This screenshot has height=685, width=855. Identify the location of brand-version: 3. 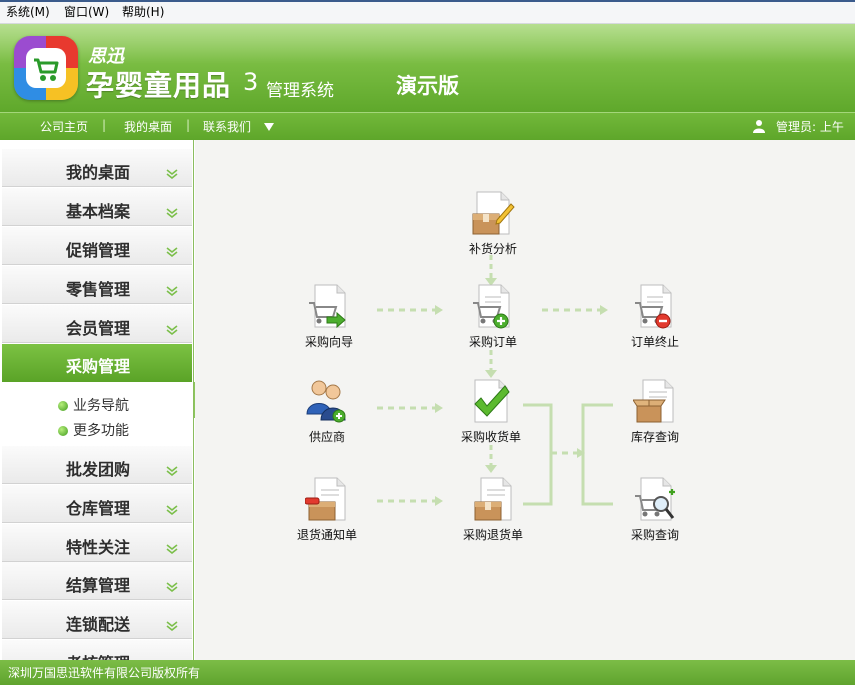
(251, 82).